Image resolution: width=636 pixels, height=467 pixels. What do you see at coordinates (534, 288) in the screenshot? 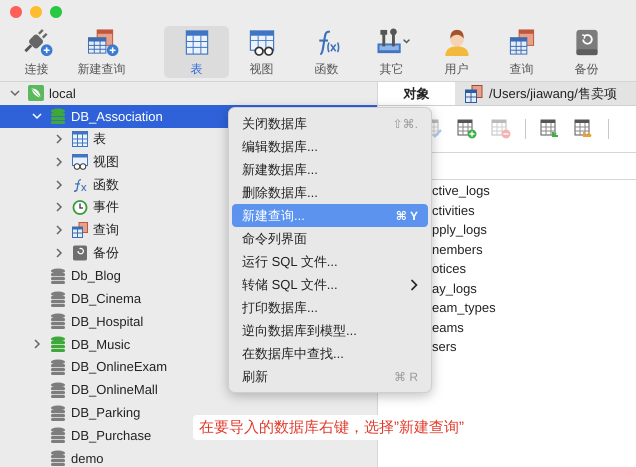
I see `table-name: ay_logs` at bounding box center [534, 288].